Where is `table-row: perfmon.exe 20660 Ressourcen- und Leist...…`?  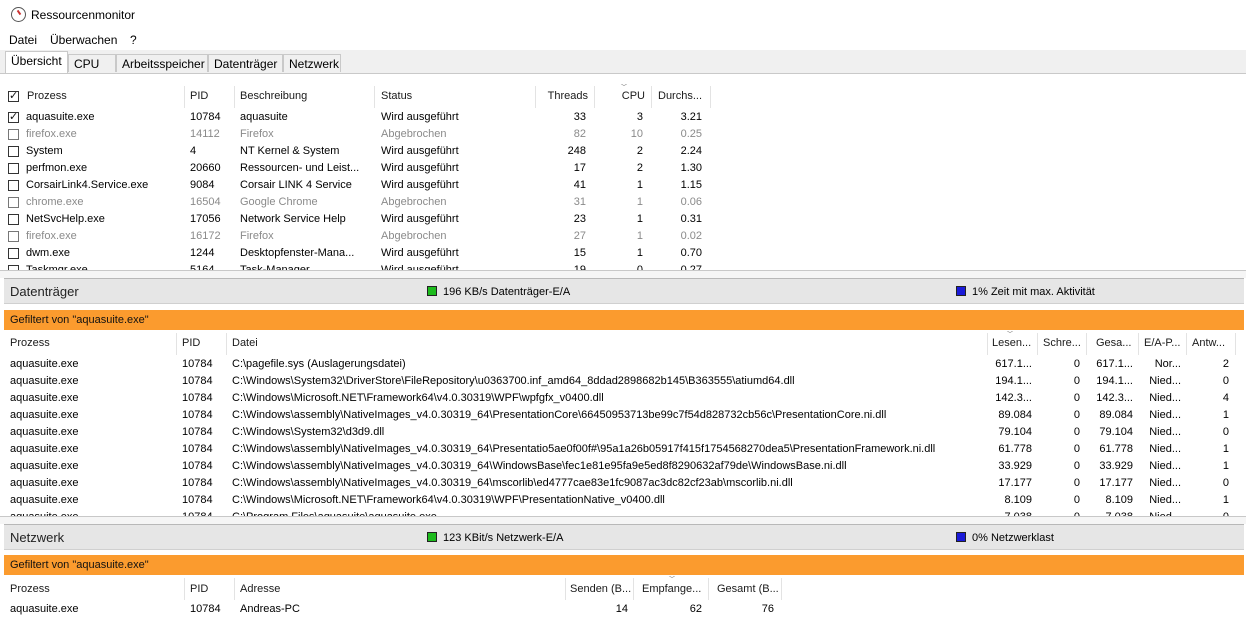
table-row: perfmon.exe 20660 Ressourcen- und Leist...… is located at coordinates (359, 168).